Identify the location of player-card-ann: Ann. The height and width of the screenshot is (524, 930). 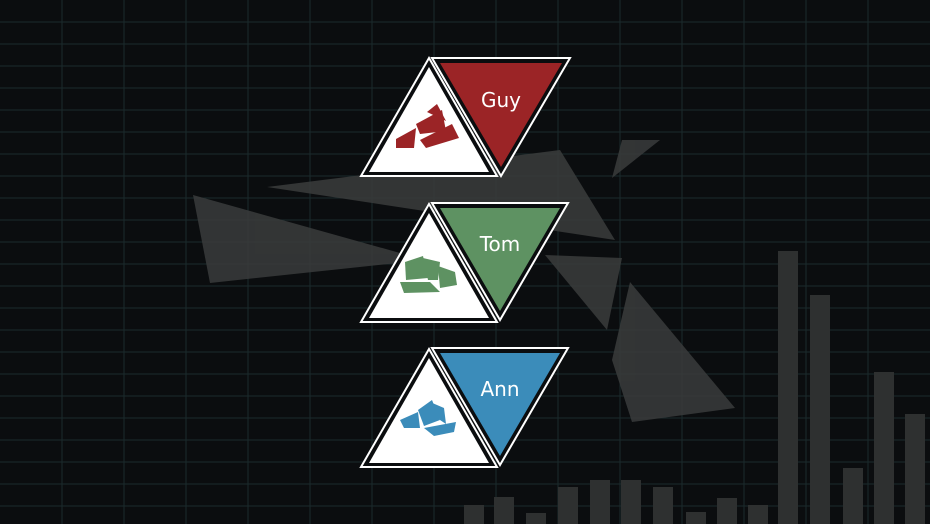
(464, 407).